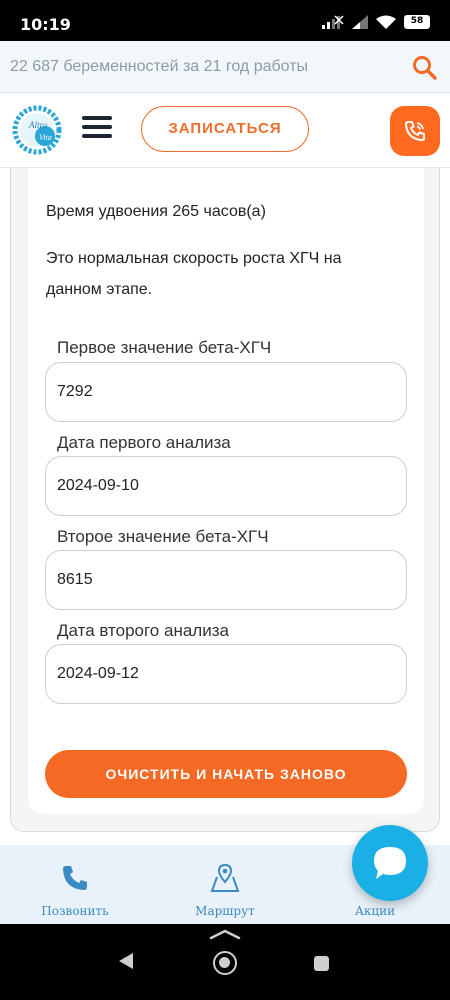  I want to click on status-icons: 58, so click(376, 22).